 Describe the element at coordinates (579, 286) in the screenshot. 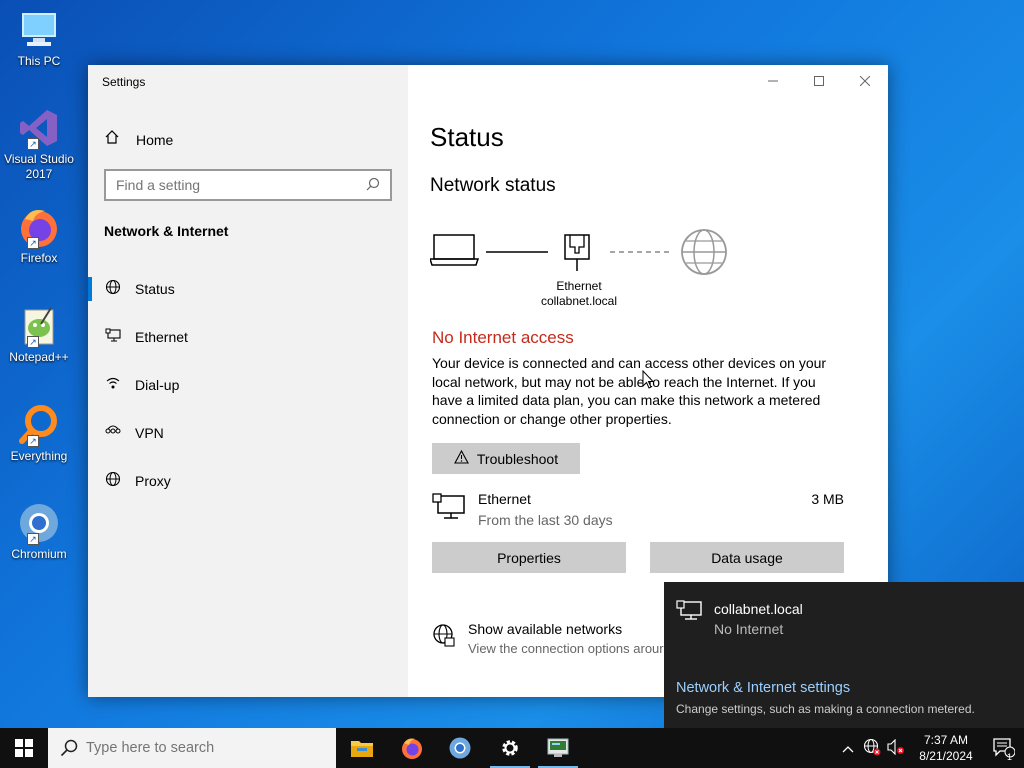

I see `adapter-name: Ethernet` at that location.